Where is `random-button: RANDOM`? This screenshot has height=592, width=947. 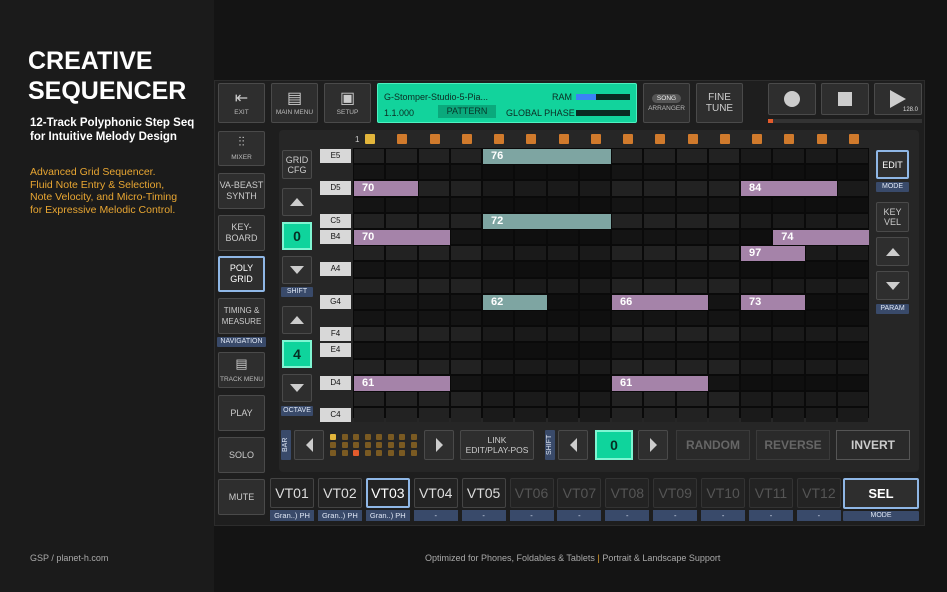 random-button: RANDOM is located at coordinates (713, 445).